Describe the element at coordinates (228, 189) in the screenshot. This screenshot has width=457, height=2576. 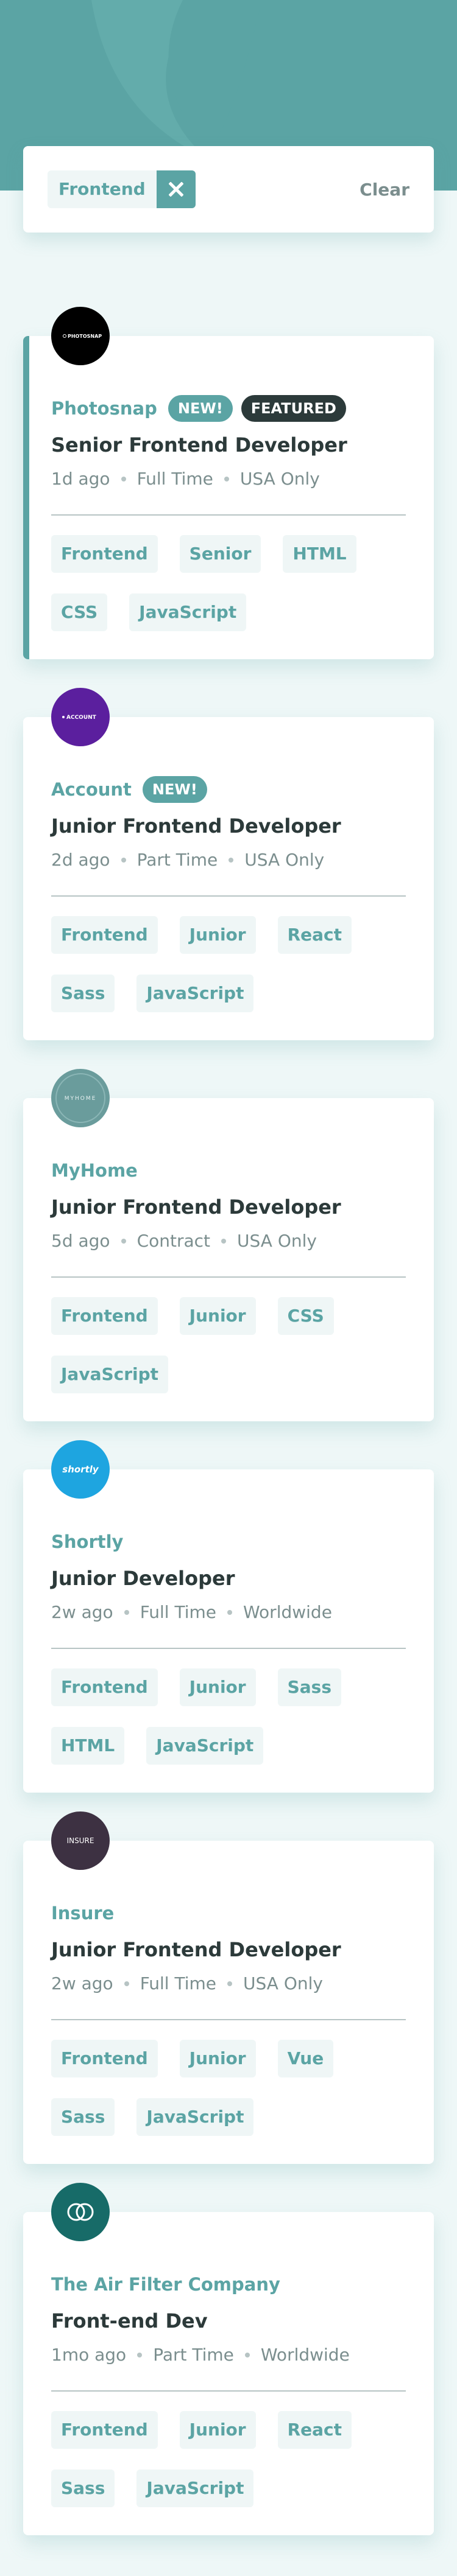
I see `filter-bar: Frontend Clear` at that location.